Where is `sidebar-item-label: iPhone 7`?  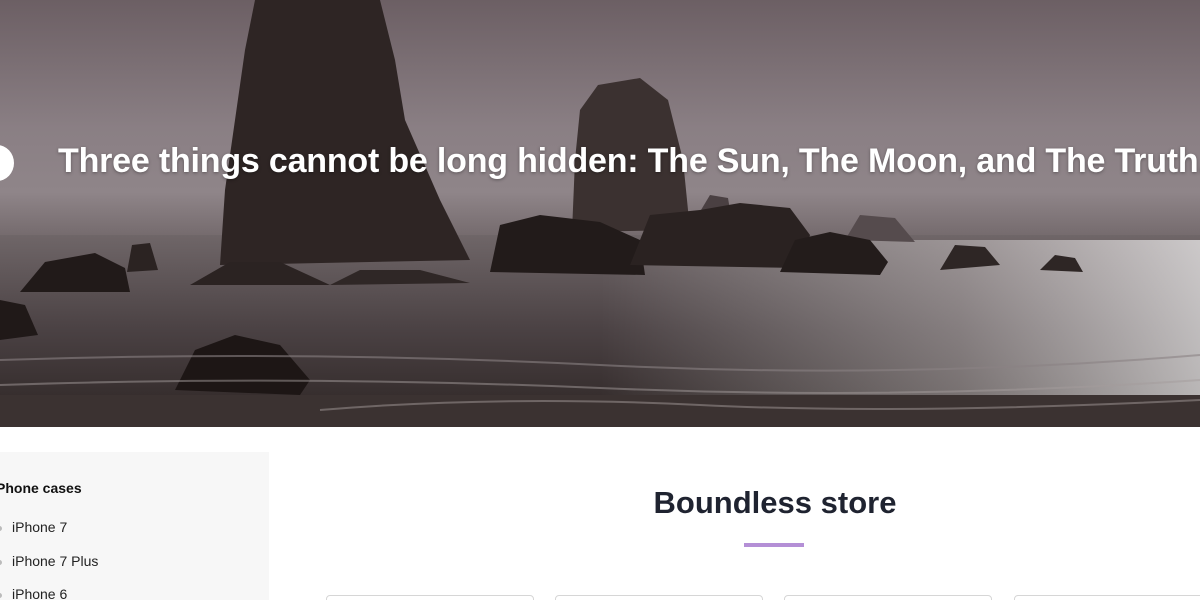 sidebar-item-label: iPhone 7 is located at coordinates (40, 527).